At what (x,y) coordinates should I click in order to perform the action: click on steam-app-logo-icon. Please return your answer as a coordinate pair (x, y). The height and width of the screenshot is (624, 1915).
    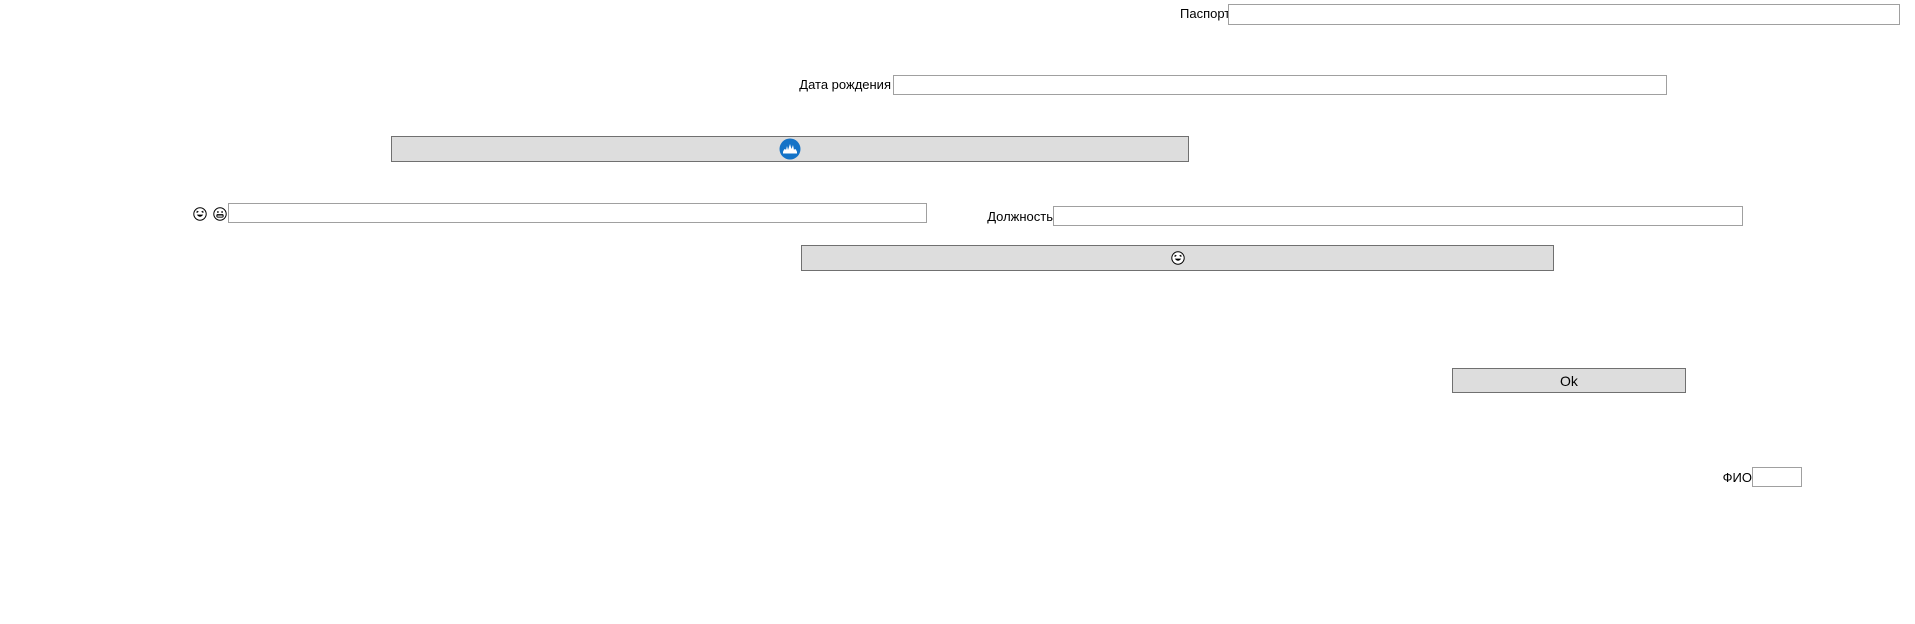
    Looking at the image, I should click on (790, 149).